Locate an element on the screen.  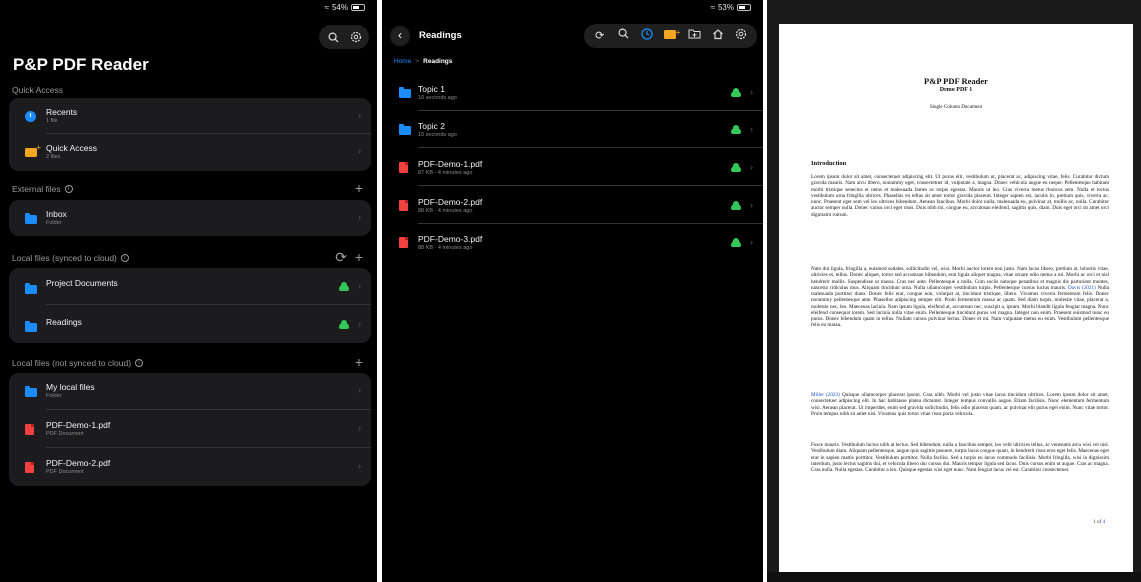
section-title-quick-access: Quick Access is located at coordinates (38, 90).